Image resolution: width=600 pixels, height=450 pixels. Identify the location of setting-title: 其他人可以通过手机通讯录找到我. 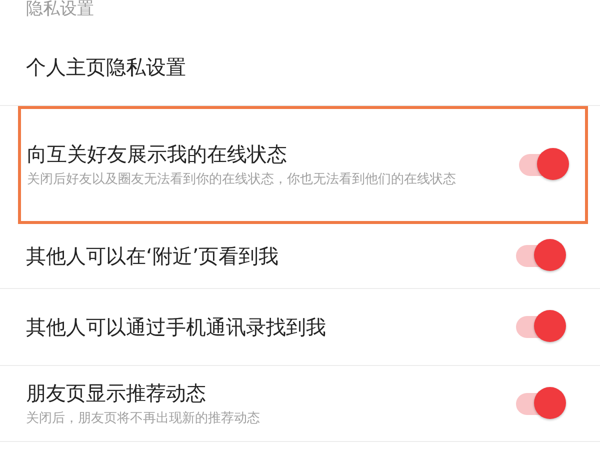
(176, 327).